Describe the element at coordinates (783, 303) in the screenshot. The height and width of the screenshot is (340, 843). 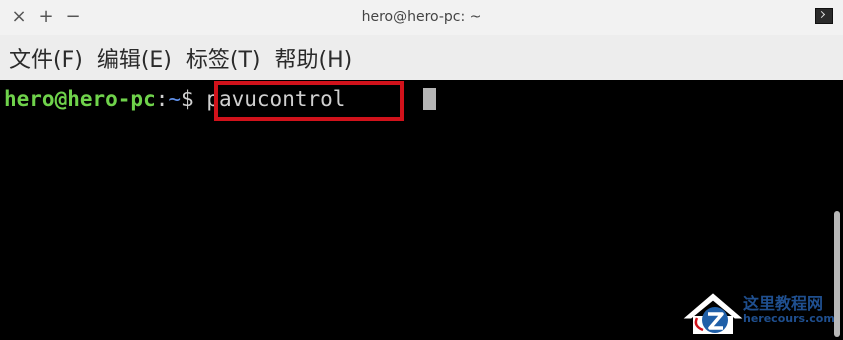
I see `watermark-title: 这里教程网` at that location.